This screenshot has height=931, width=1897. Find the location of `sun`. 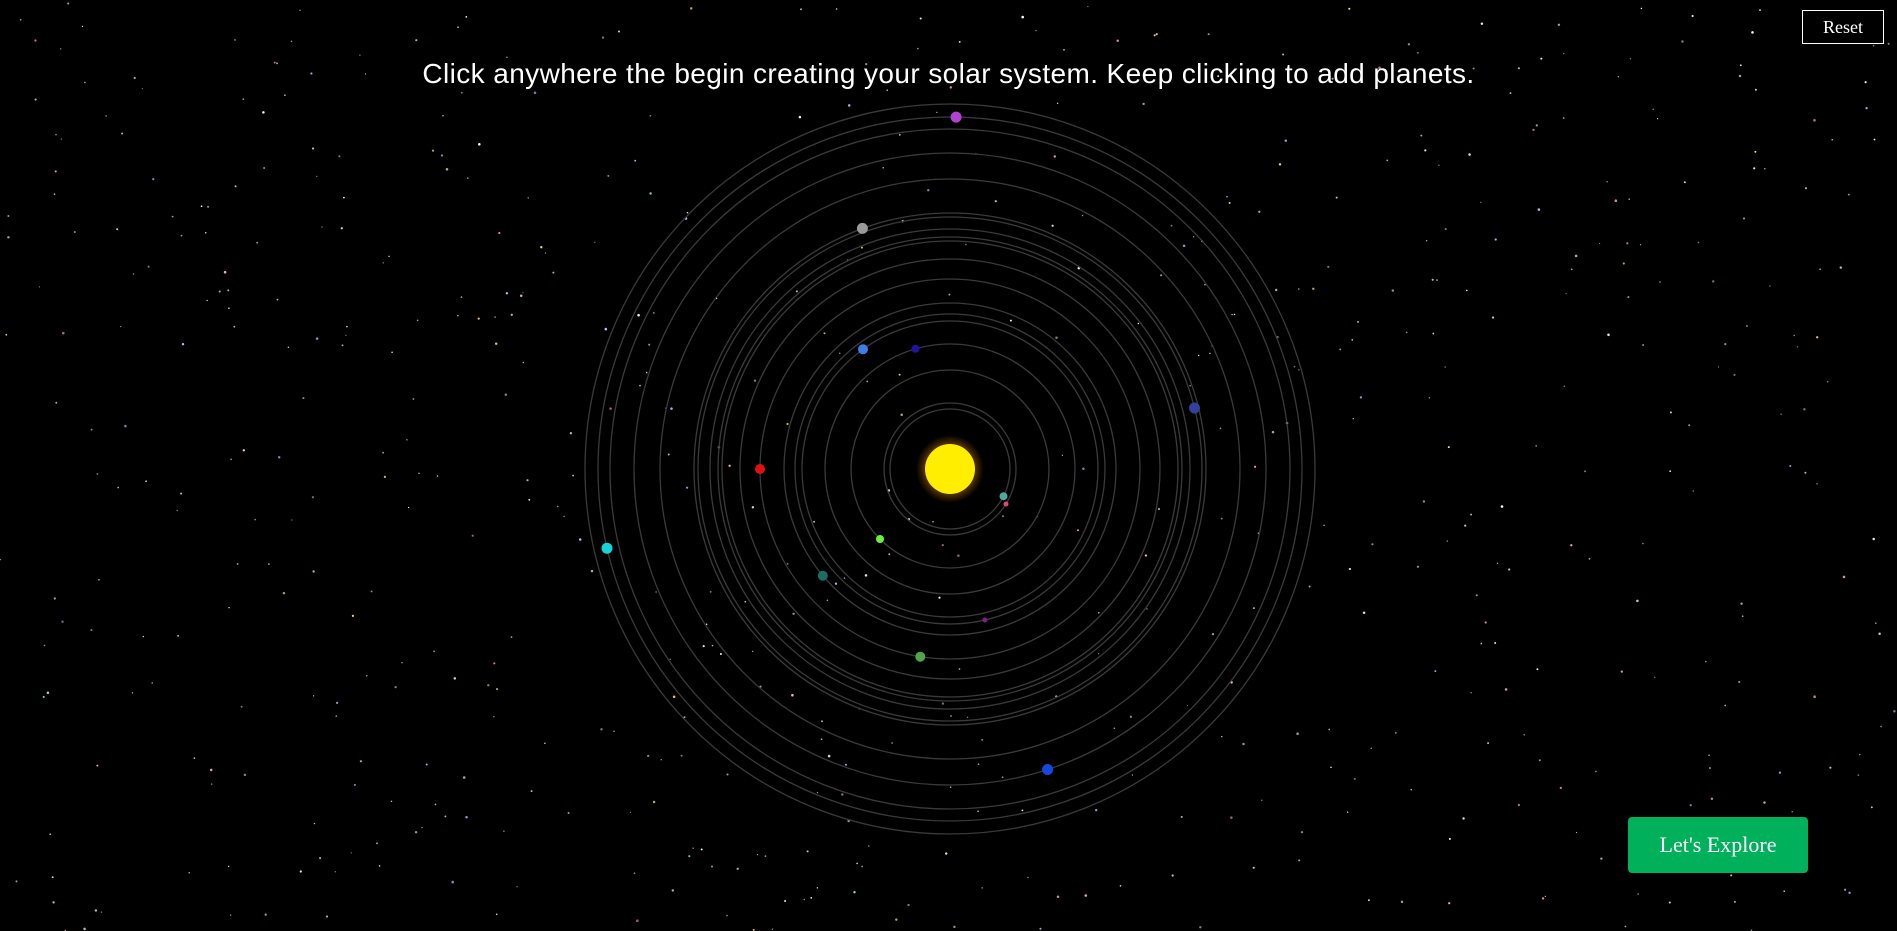

sun is located at coordinates (950, 469).